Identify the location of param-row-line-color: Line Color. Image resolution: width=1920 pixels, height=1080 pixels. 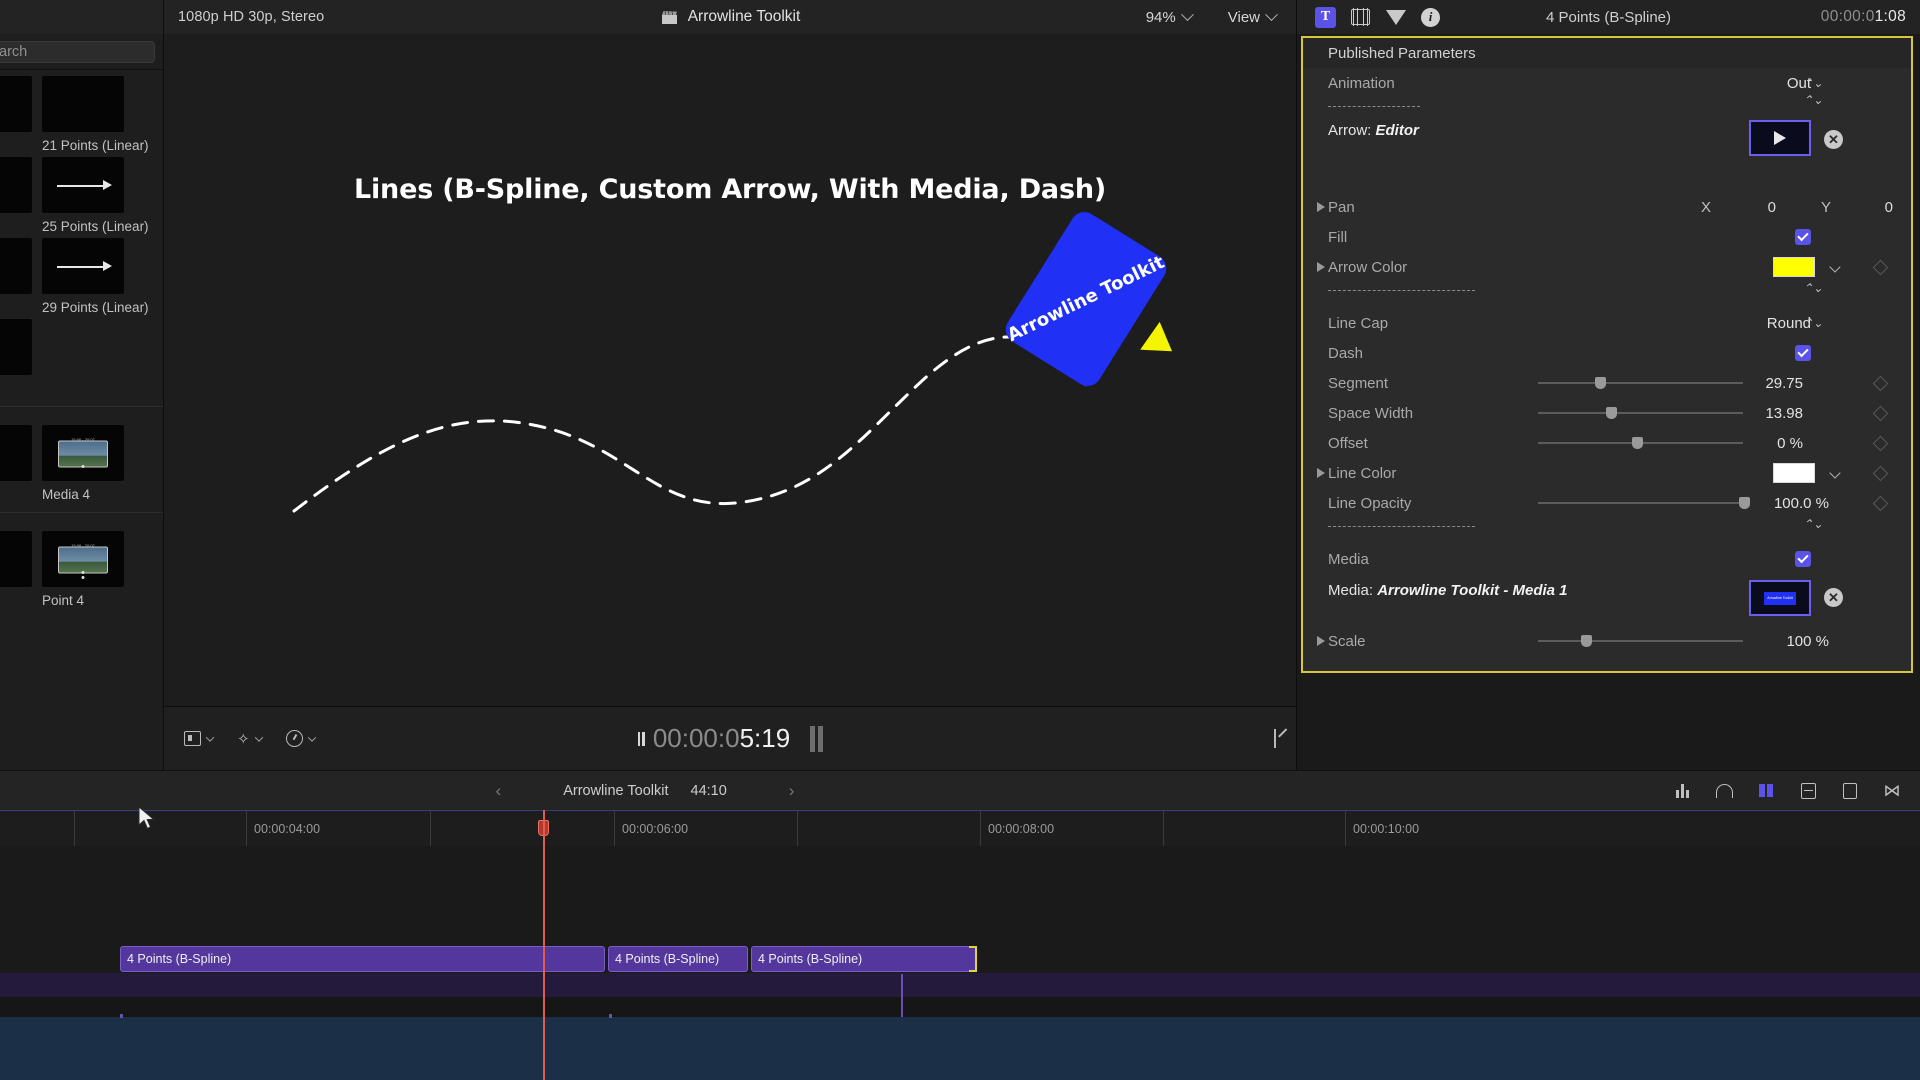
(1607, 473).